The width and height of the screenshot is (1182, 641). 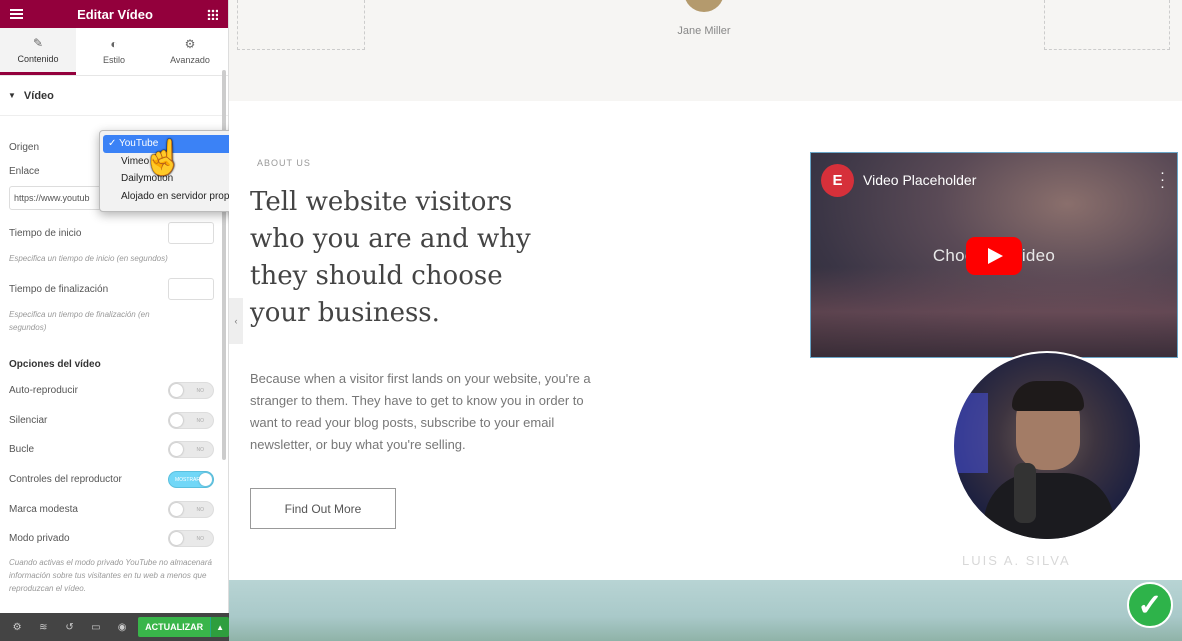 What do you see at coordinates (191, 420) in the screenshot?
I see `mute-toggle: NO` at bounding box center [191, 420].